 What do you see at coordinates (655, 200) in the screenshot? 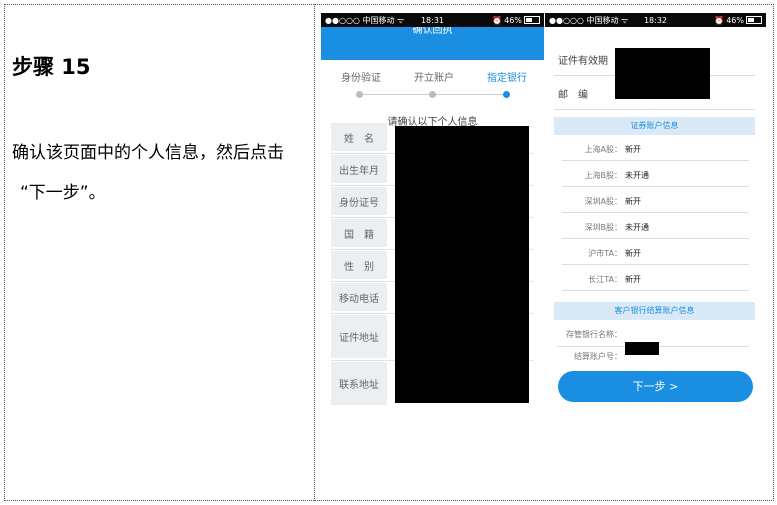
I see `list-item: 深圳A股： 新开` at bounding box center [655, 200].